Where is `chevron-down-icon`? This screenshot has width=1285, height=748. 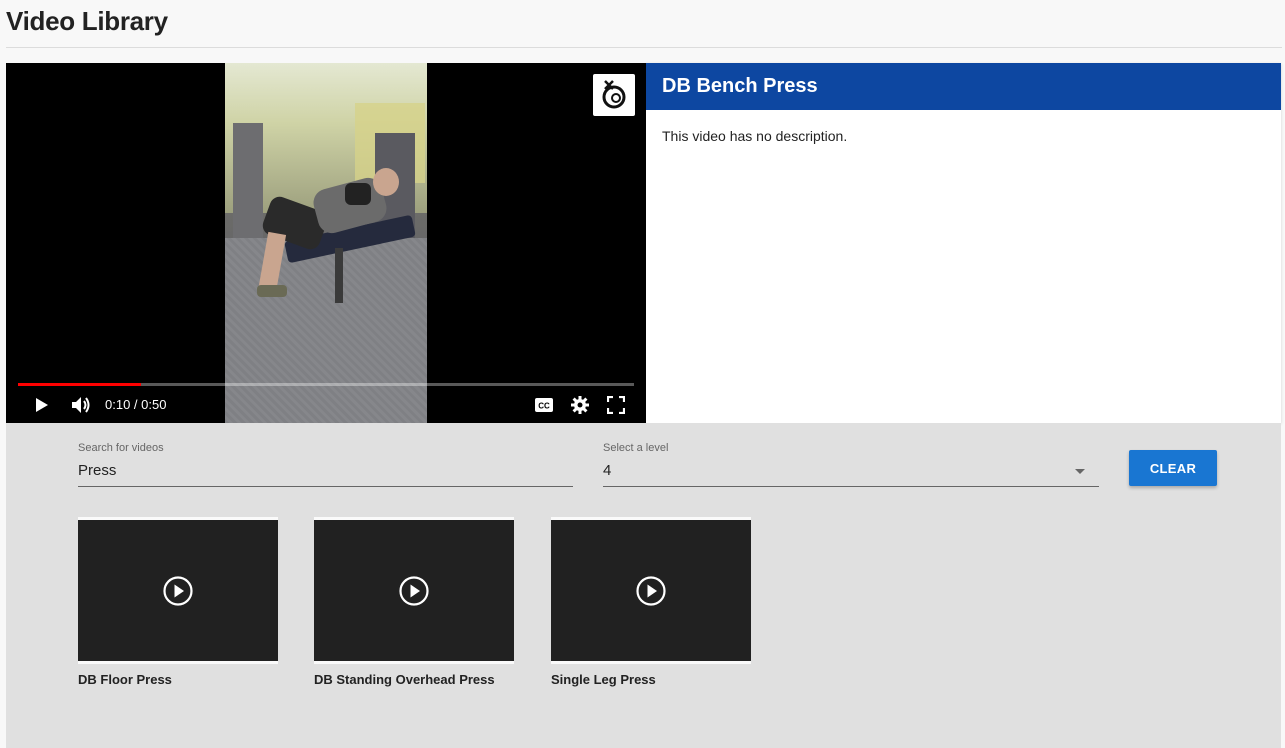 chevron-down-icon is located at coordinates (1080, 471).